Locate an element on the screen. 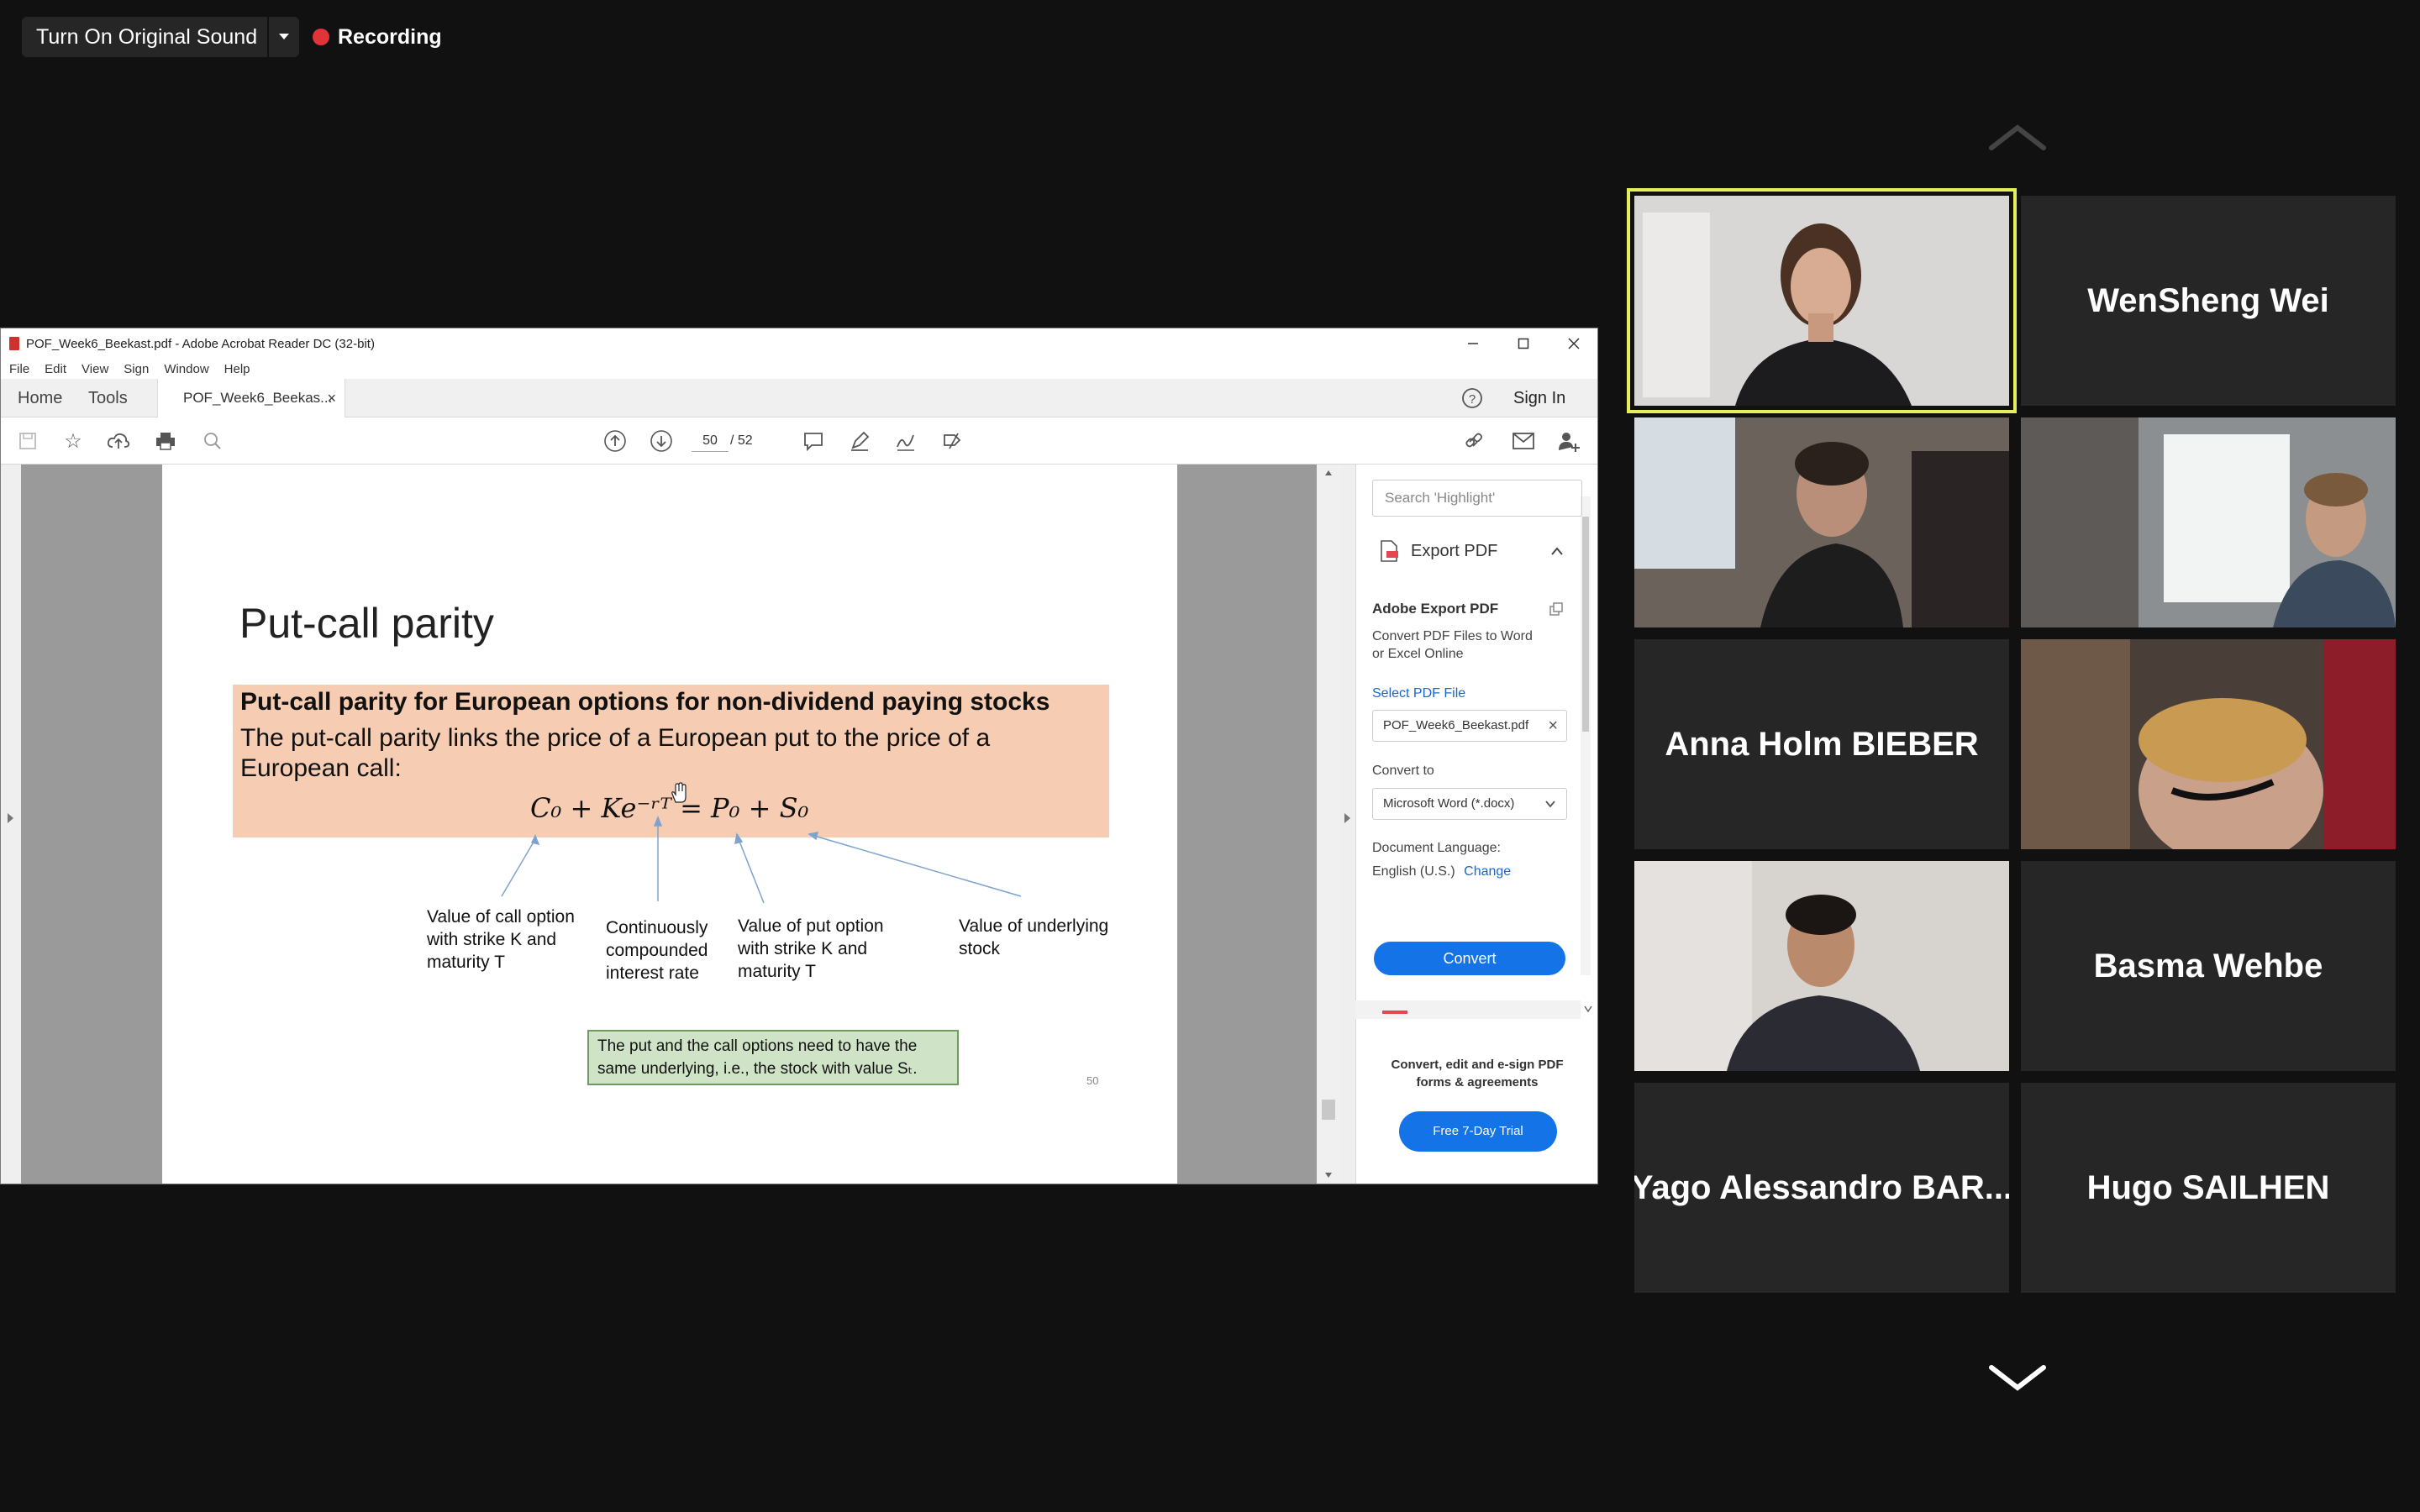 The width and height of the screenshot is (2420, 1512). convert-description-line: Convert PDF Files to Word is located at coordinates (1452, 636).